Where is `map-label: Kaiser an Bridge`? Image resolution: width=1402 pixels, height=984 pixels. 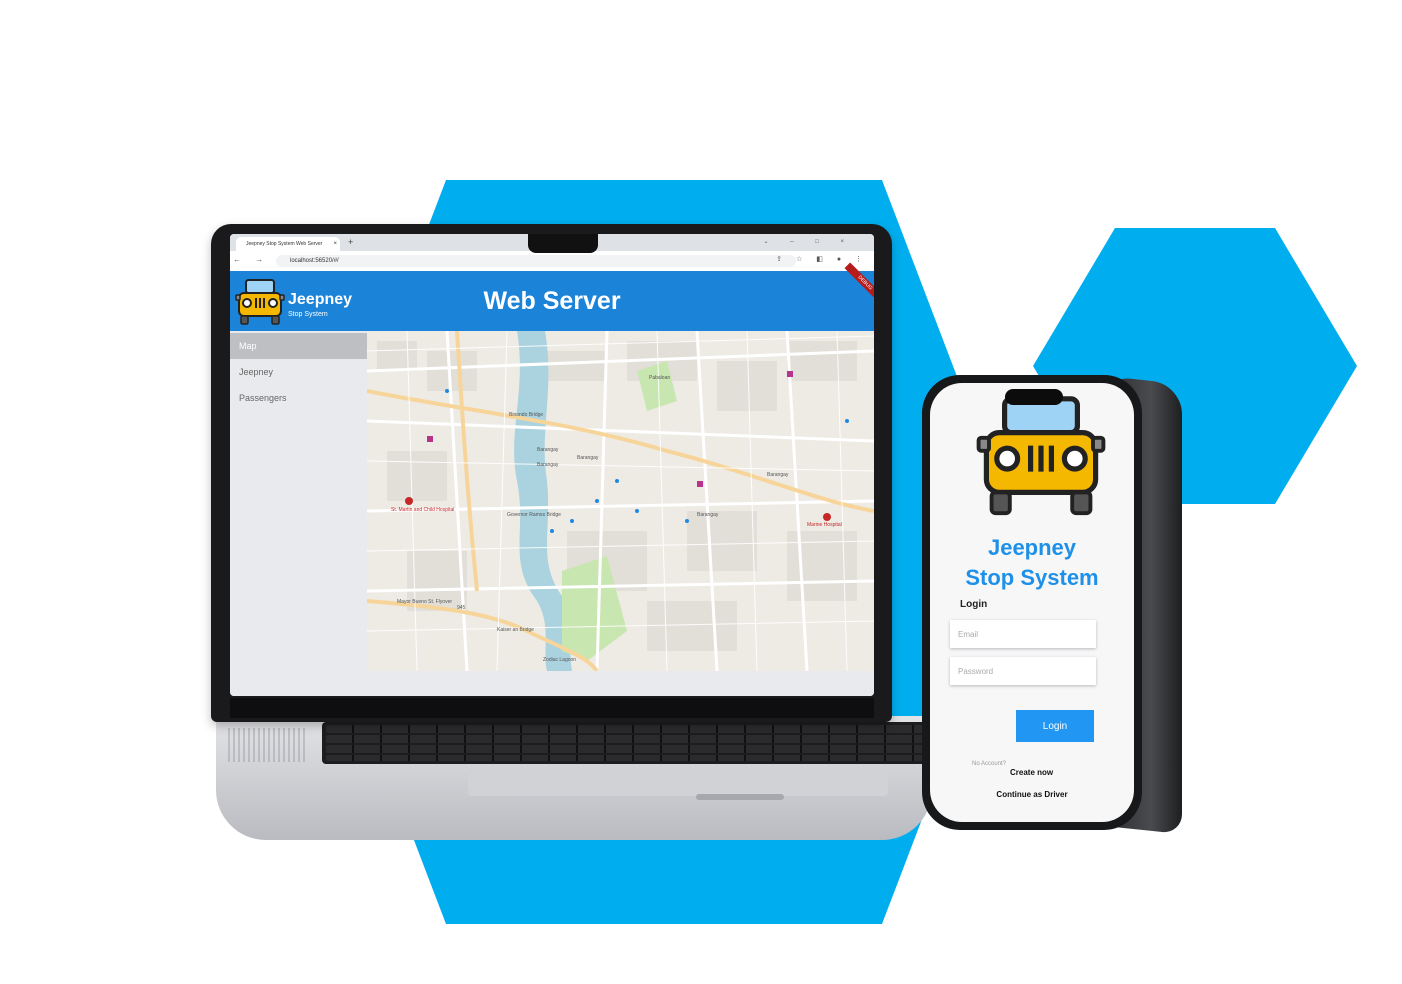
map-label: Kaiser an Bridge is located at coordinates (515, 630).